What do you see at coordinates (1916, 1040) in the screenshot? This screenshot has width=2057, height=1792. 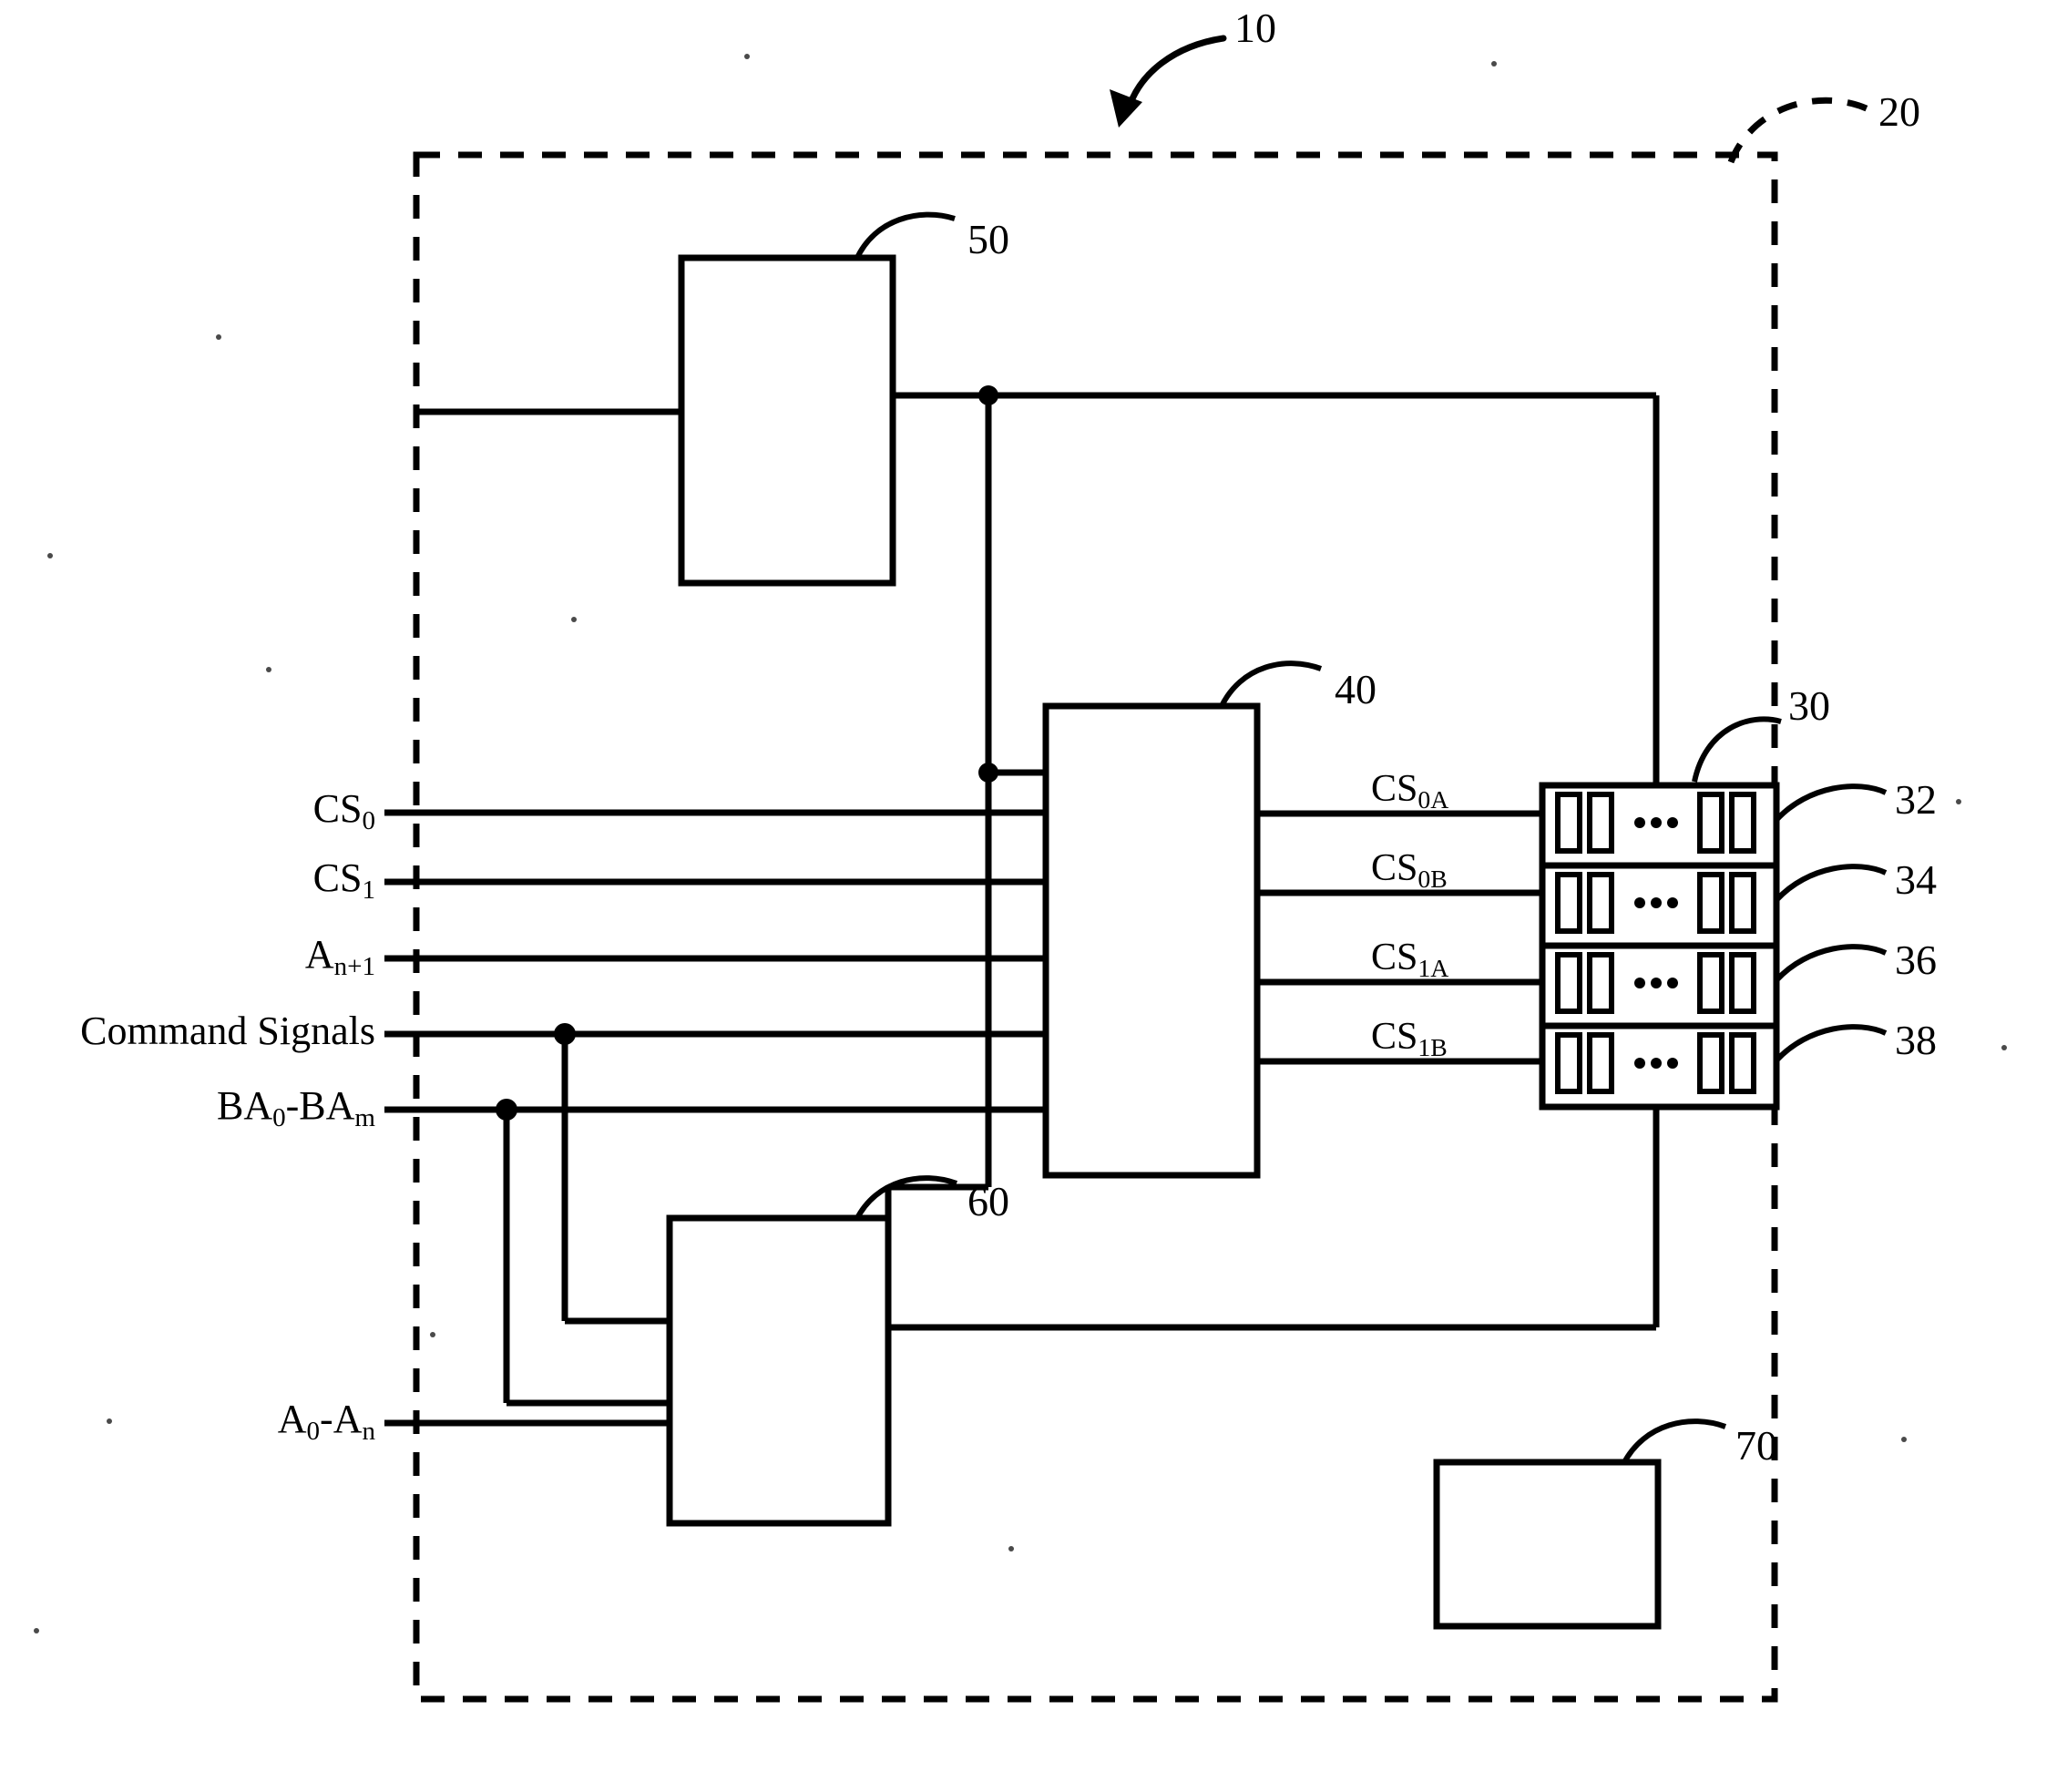 I see `numeral-38: 38` at bounding box center [1916, 1040].